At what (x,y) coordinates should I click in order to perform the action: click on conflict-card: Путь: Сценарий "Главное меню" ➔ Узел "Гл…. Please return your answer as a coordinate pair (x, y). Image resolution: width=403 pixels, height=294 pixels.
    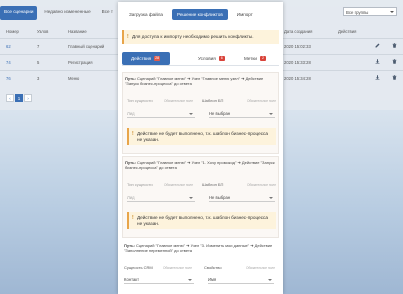
    Looking at the image, I should click on (200, 113).